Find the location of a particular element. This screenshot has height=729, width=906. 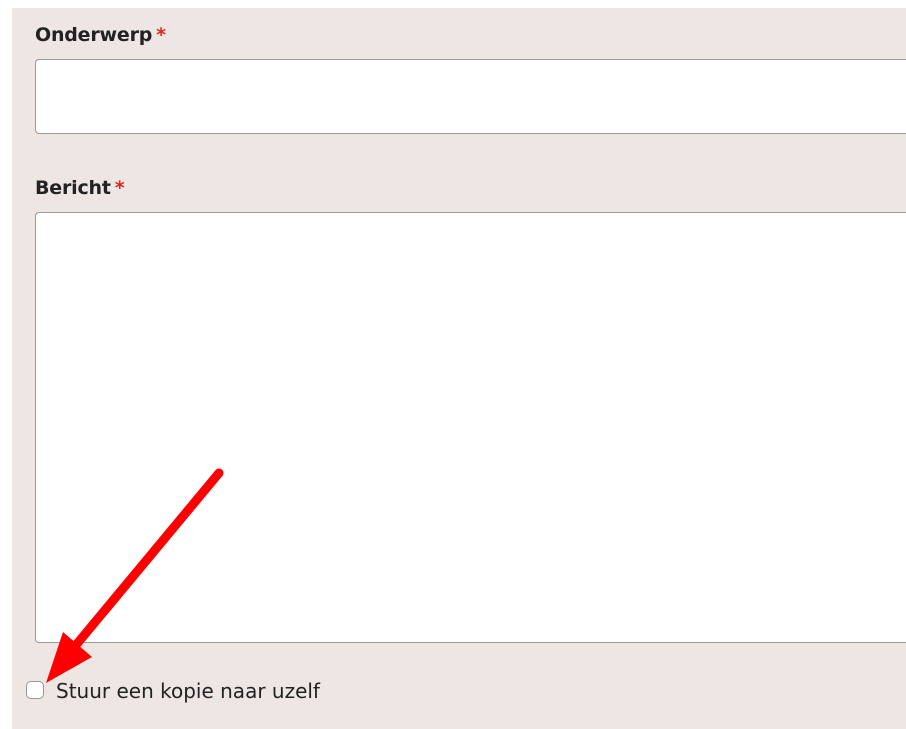

red-arrow-icon is located at coordinates (135, 575).